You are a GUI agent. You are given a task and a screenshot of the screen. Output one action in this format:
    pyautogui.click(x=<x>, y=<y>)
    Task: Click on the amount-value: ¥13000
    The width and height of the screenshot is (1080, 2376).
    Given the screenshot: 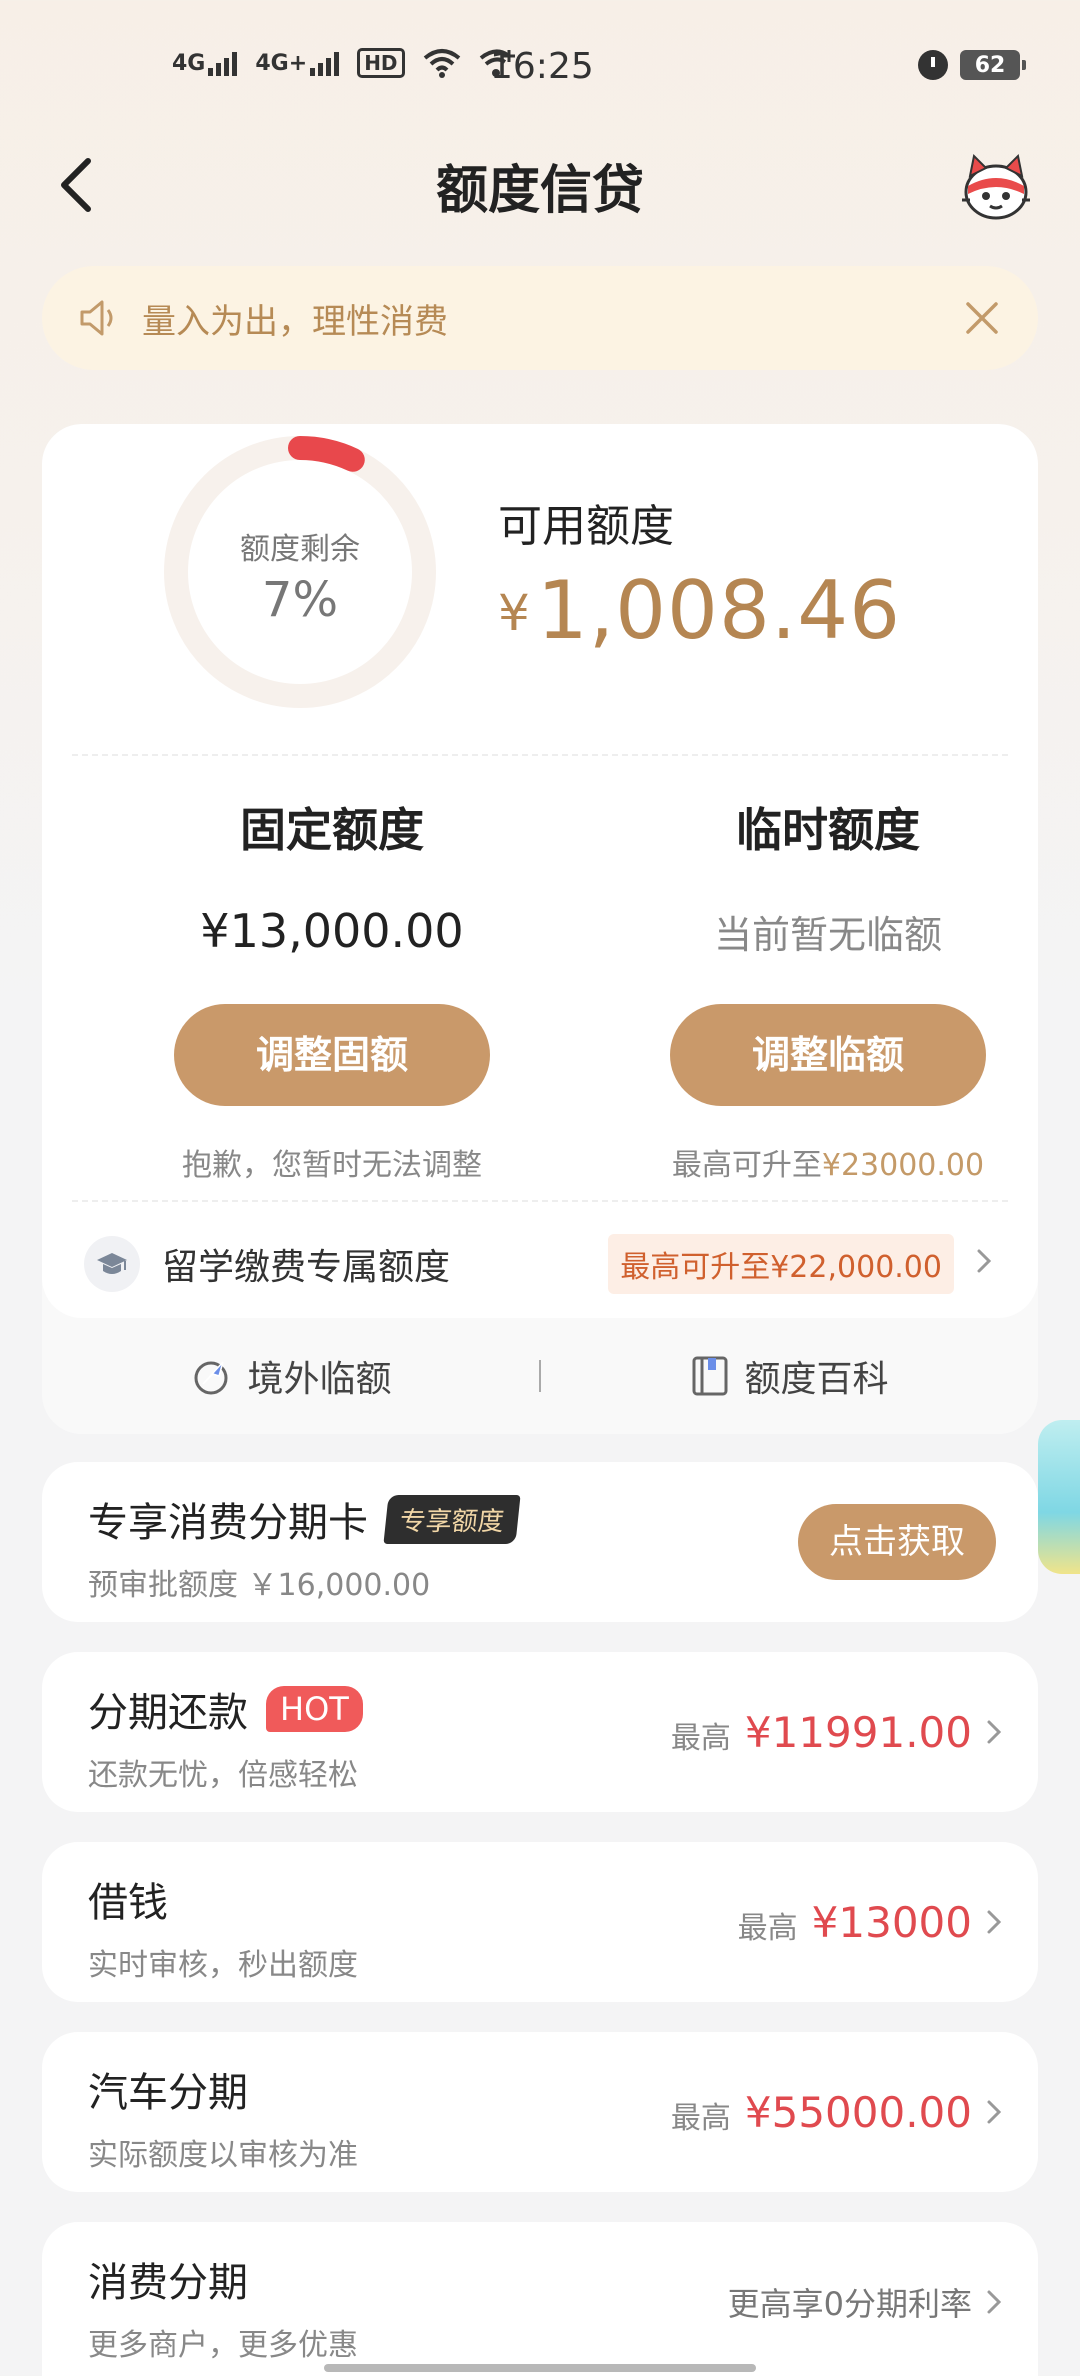 What is the action you would take?
    pyautogui.click(x=891, y=1922)
    